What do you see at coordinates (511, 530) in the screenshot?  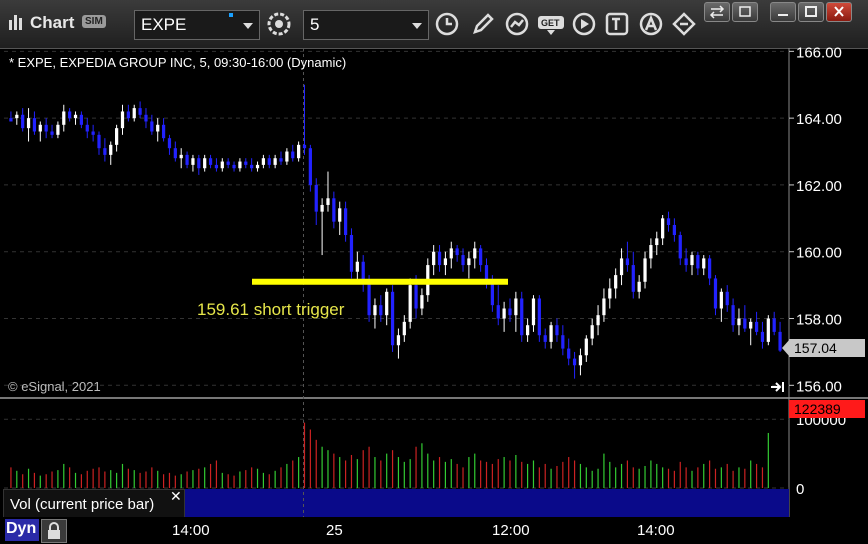 I see `time-tick-label: 12:00` at bounding box center [511, 530].